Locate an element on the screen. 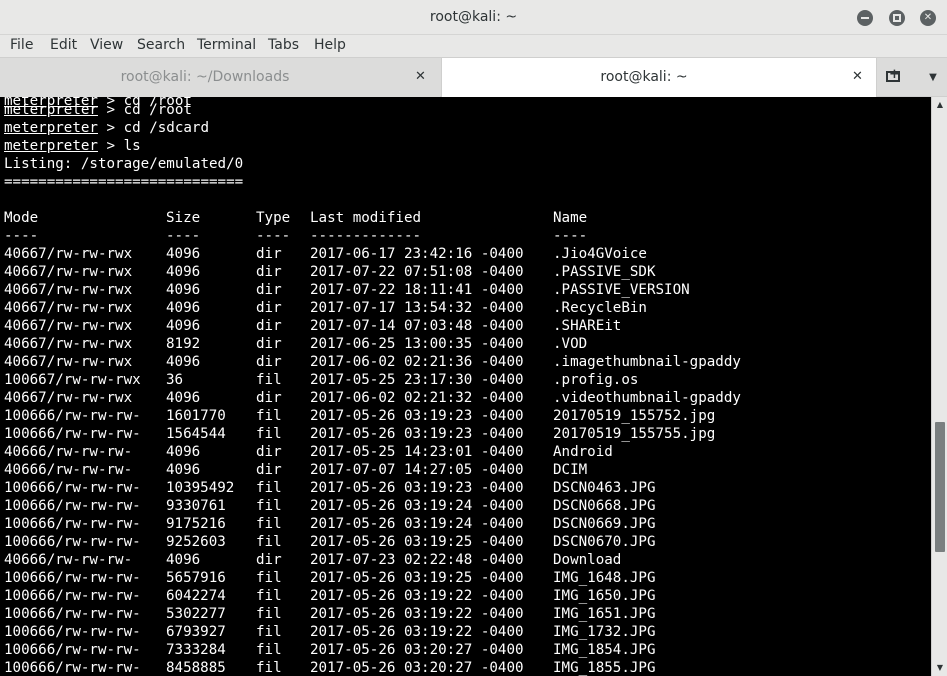 The image size is (947, 676). modified-cell: 2017-07-17 13:54:32 -0400 is located at coordinates (417, 308).